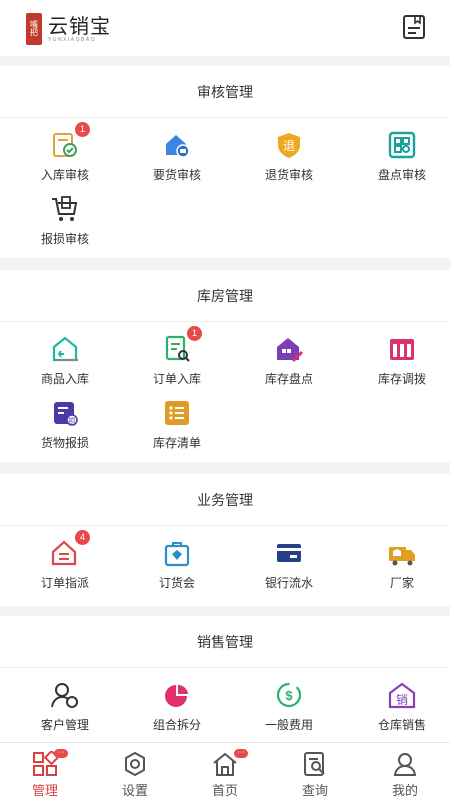  I want to click on menu-item-label: 库存清单, so click(176, 443).